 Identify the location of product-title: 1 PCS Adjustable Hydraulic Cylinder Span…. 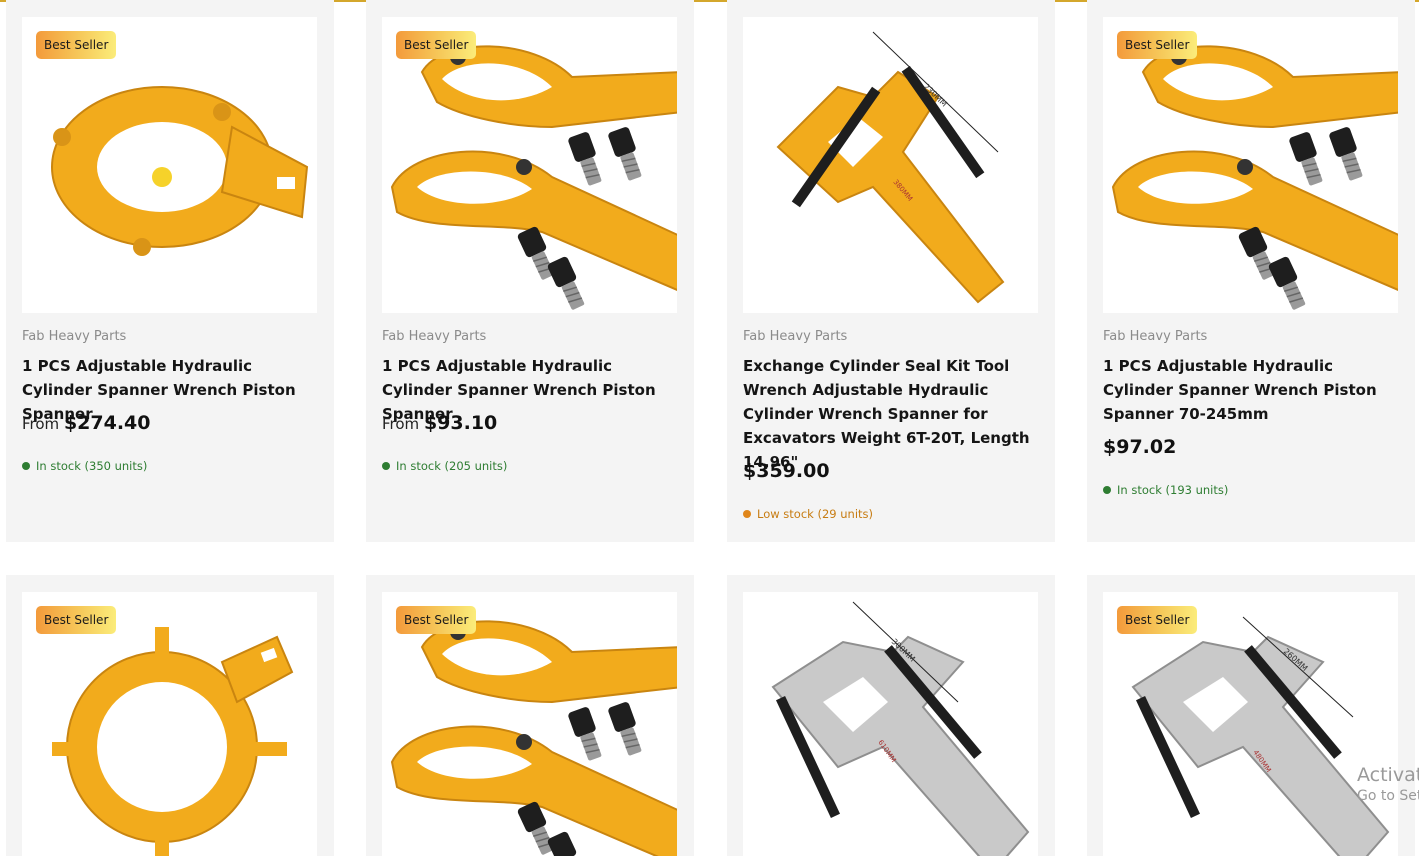
(1252, 390).